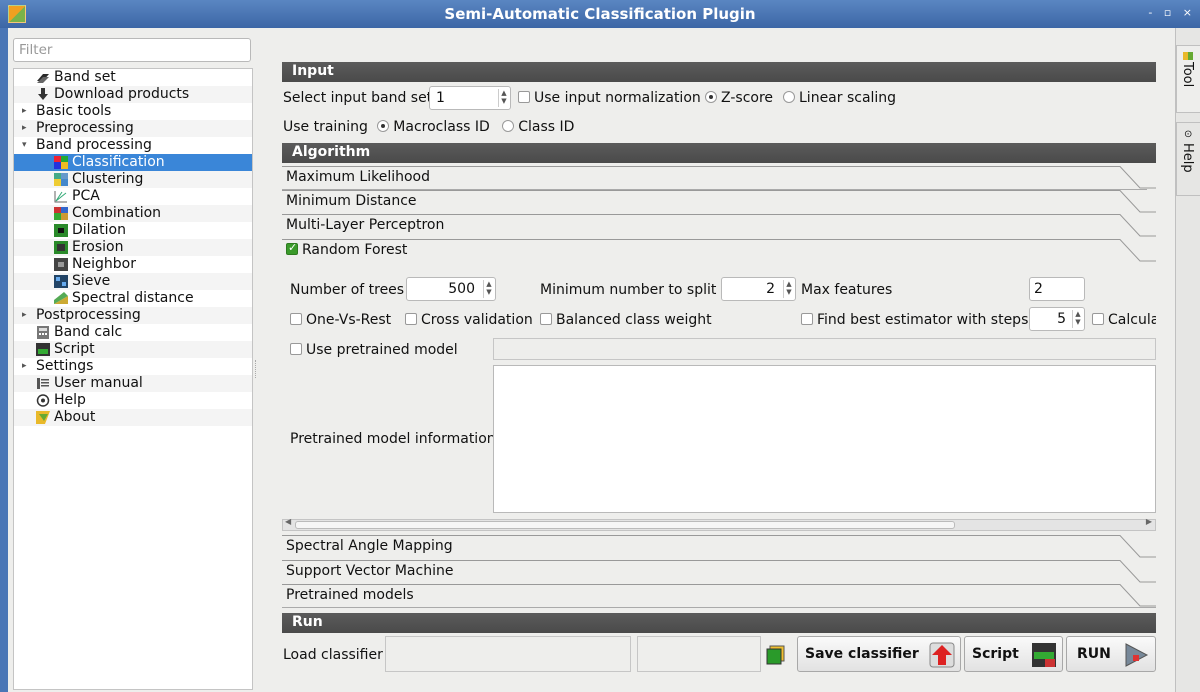 Image resolution: width=1200 pixels, height=692 pixels. I want to click on filter-input: Filter, so click(132, 50).